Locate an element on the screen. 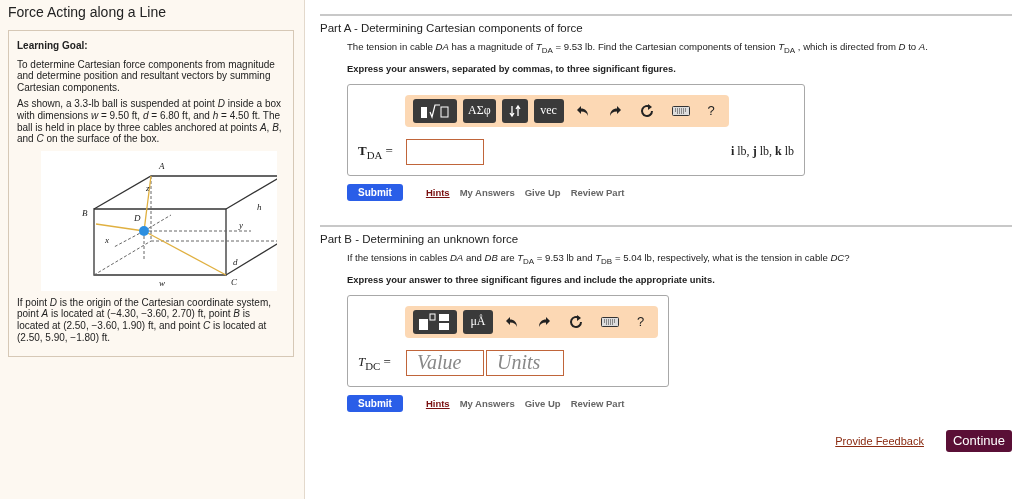  part-title: Part B - Determining an unknown force is located at coordinates (420, 238).